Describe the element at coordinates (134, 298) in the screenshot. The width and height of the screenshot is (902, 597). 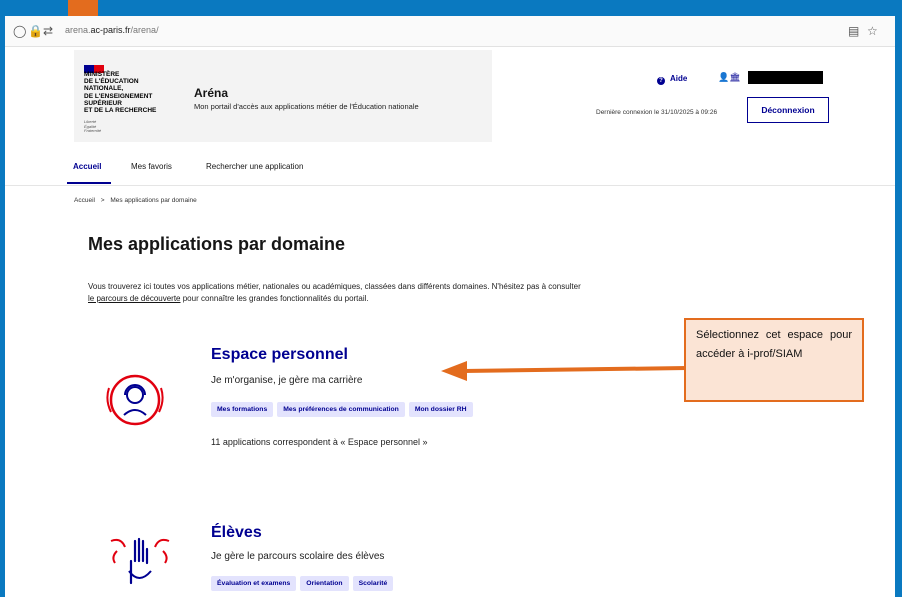
I see `discovery-tour-link: le parcours de découverte` at that location.